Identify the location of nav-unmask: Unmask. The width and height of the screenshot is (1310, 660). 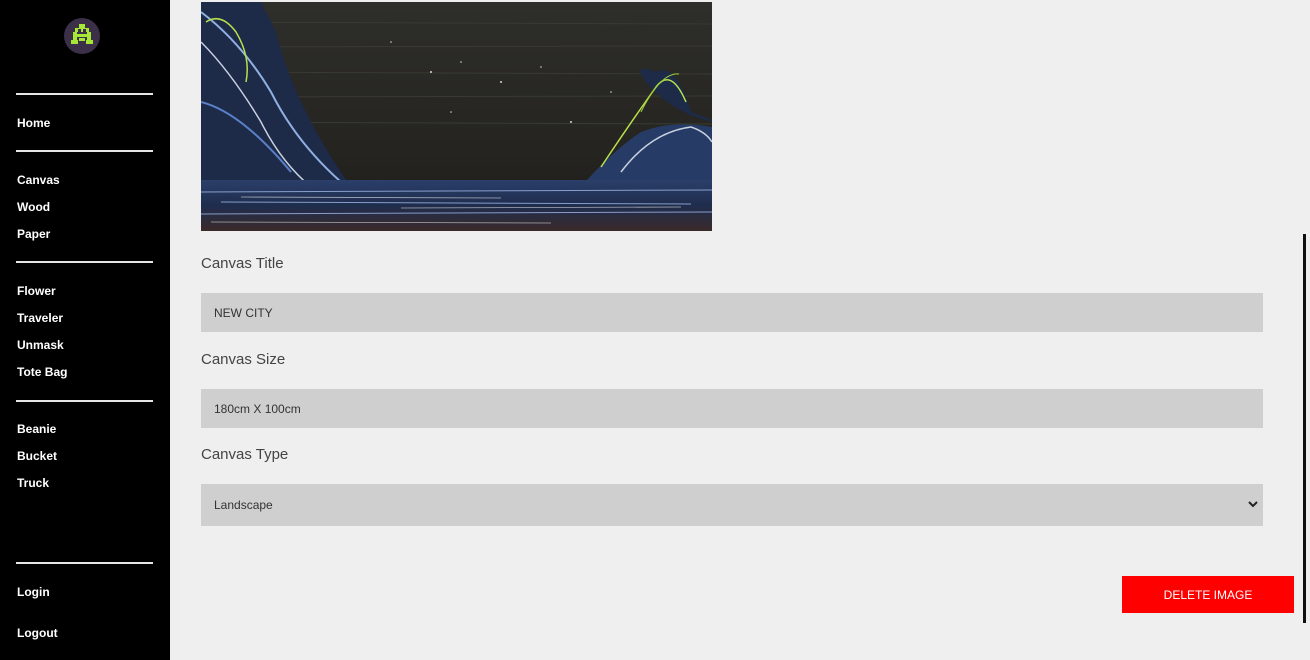
(40, 345).